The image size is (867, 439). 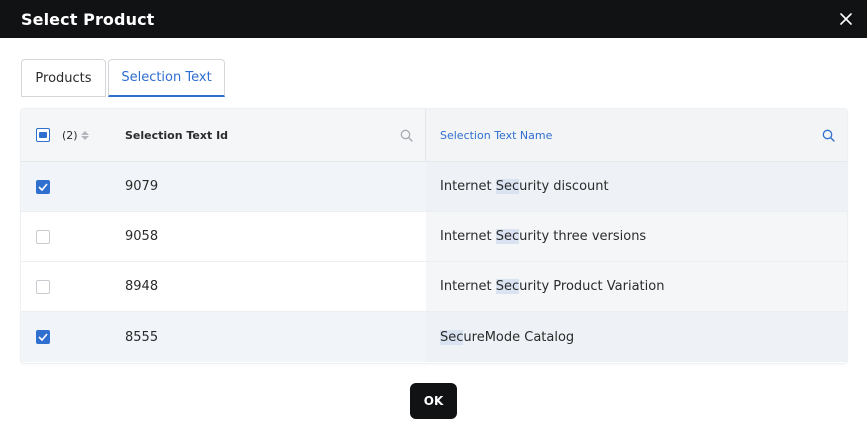 What do you see at coordinates (142, 186) in the screenshot?
I see `cell-id: 9079` at bounding box center [142, 186].